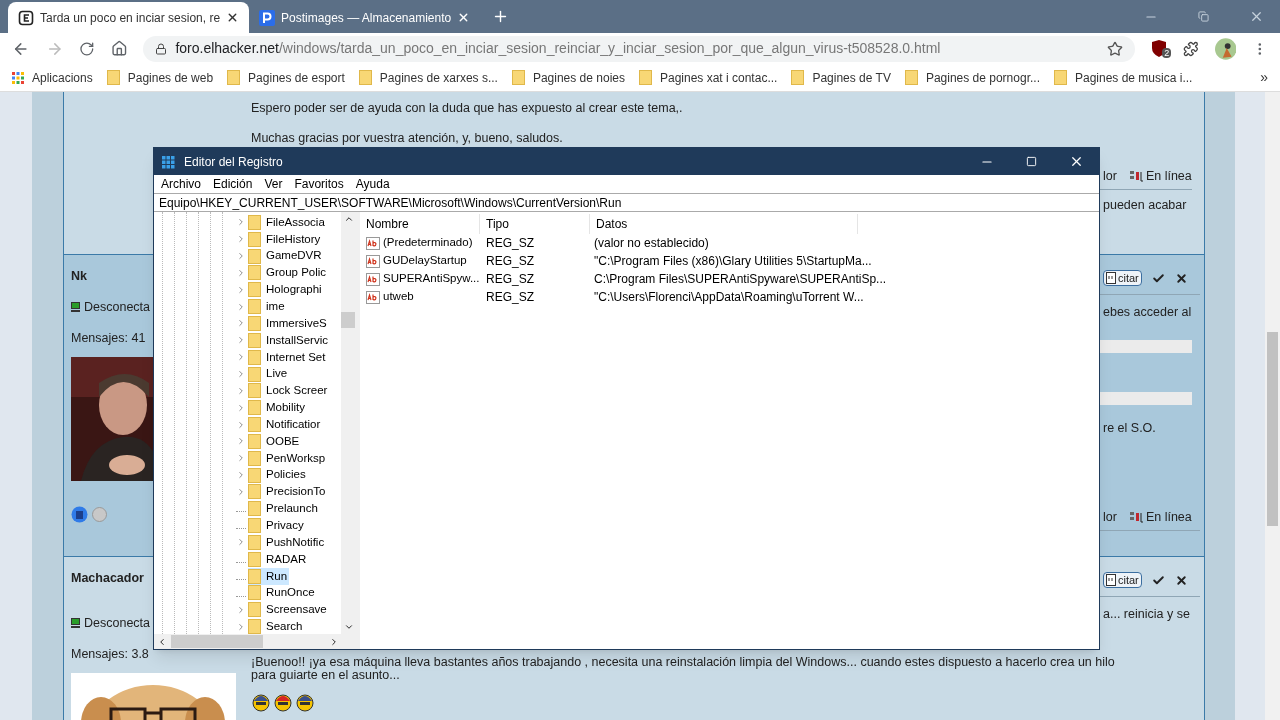 The width and height of the screenshot is (1280, 720). What do you see at coordinates (288, 273) in the screenshot?
I see `tree-item: Group Polic` at bounding box center [288, 273].